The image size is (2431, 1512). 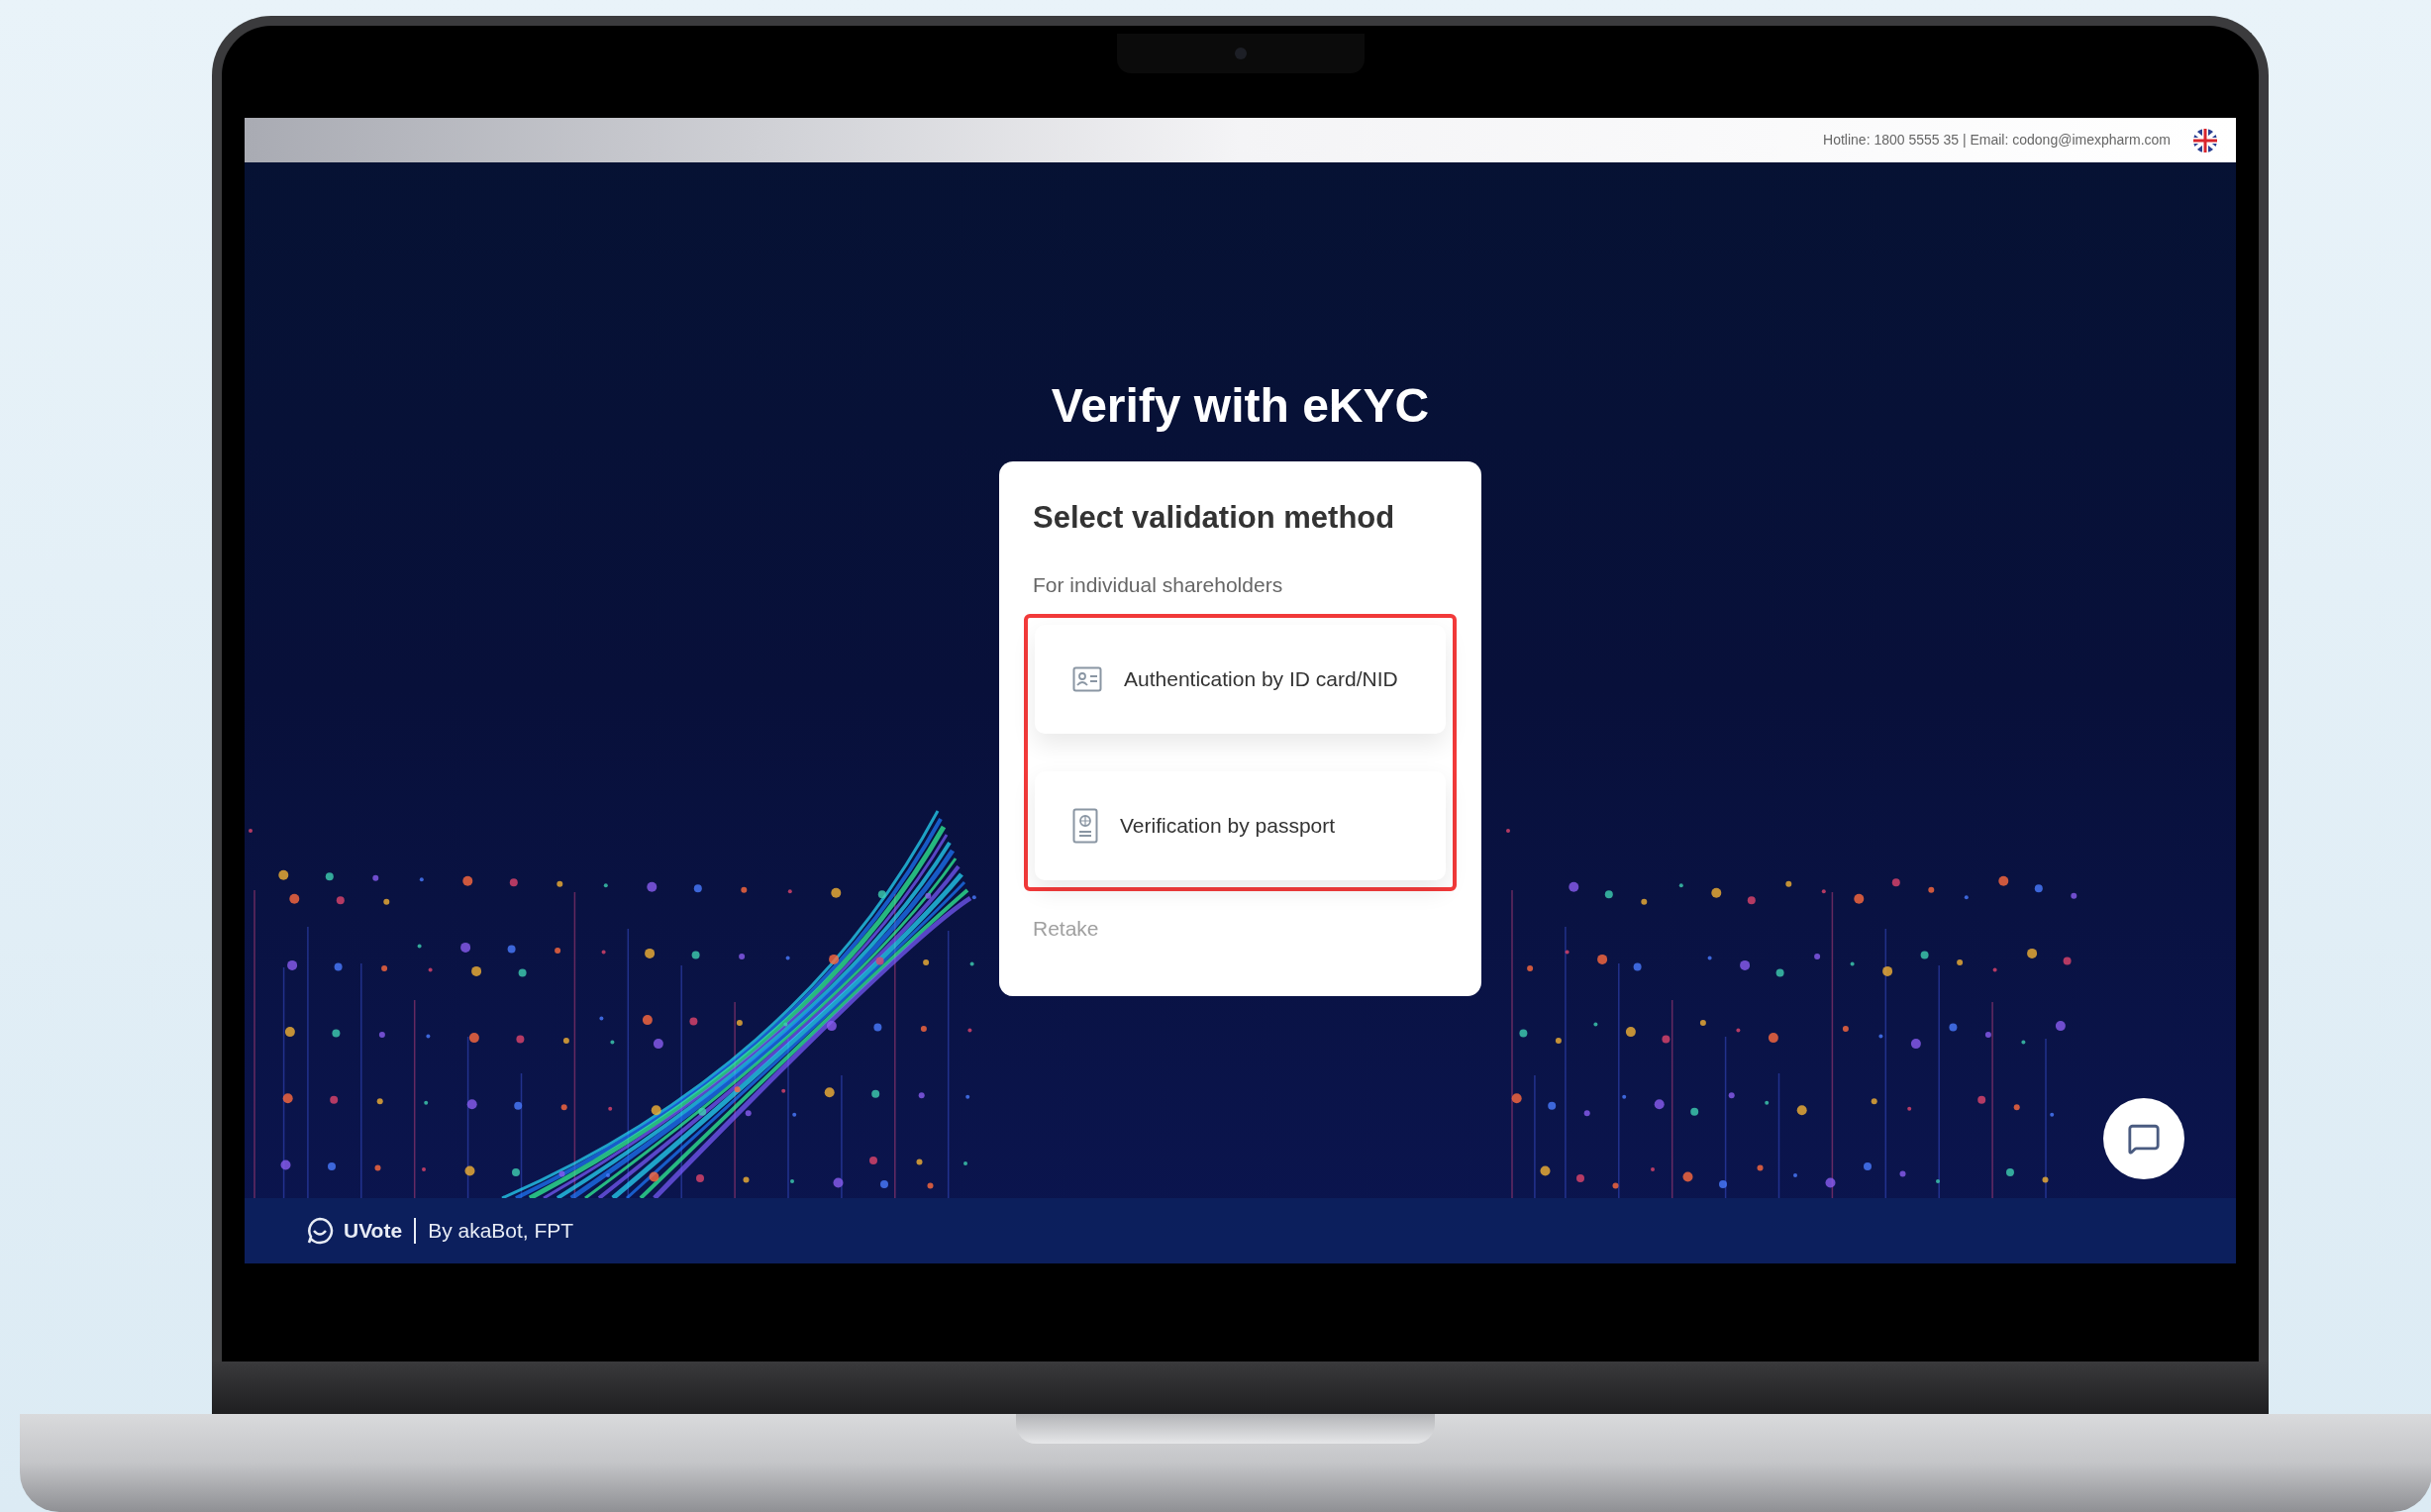 What do you see at coordinates (1214, 518) in the screenshot?
I see `card-title: Select validation method` at bounding box center [1214, 518].